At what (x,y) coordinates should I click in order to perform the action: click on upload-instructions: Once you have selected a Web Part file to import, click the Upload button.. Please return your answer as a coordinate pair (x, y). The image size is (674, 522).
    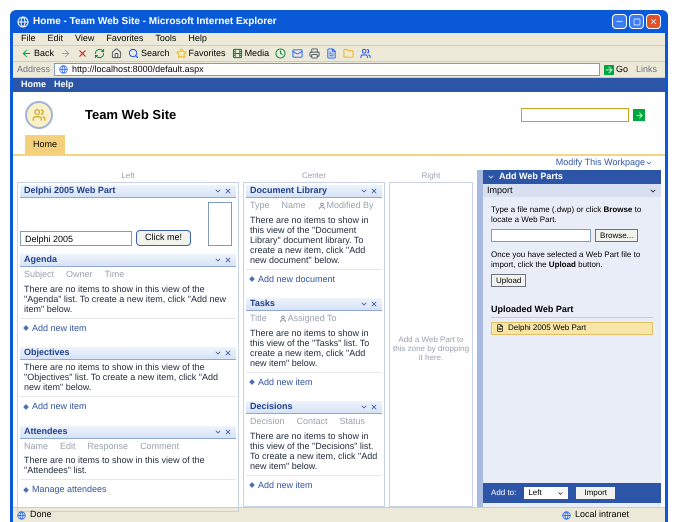
    Looking at the image, I should click on (566, 260).